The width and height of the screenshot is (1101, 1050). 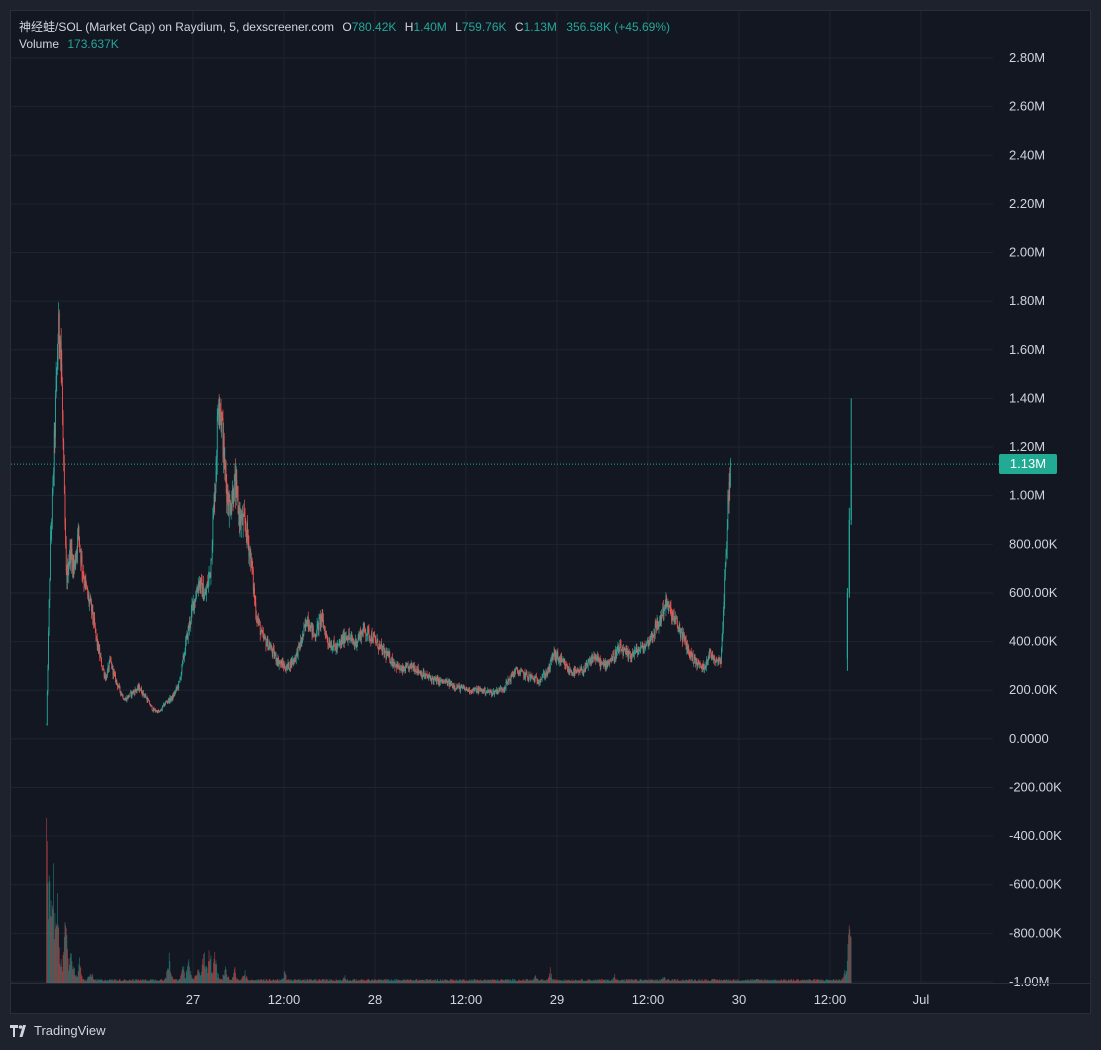 I want to click on legend-close-label: C, so click(x=519, y=27).